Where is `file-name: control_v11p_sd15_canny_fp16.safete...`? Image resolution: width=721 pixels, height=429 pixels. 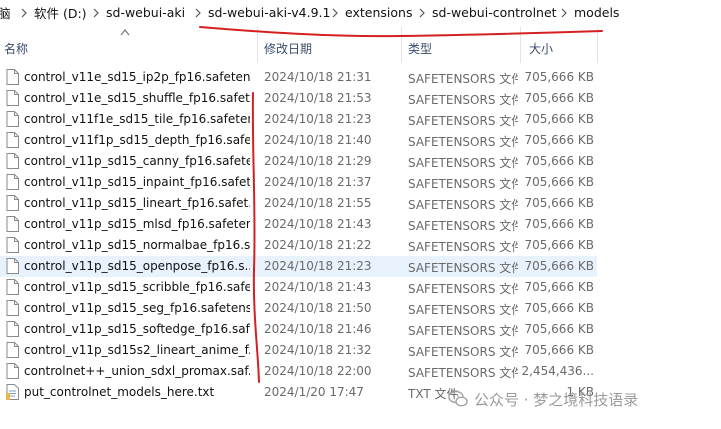
file-name: control_v11p_sd15_canny_fp16.safete... is located at coordinates (137, 161).